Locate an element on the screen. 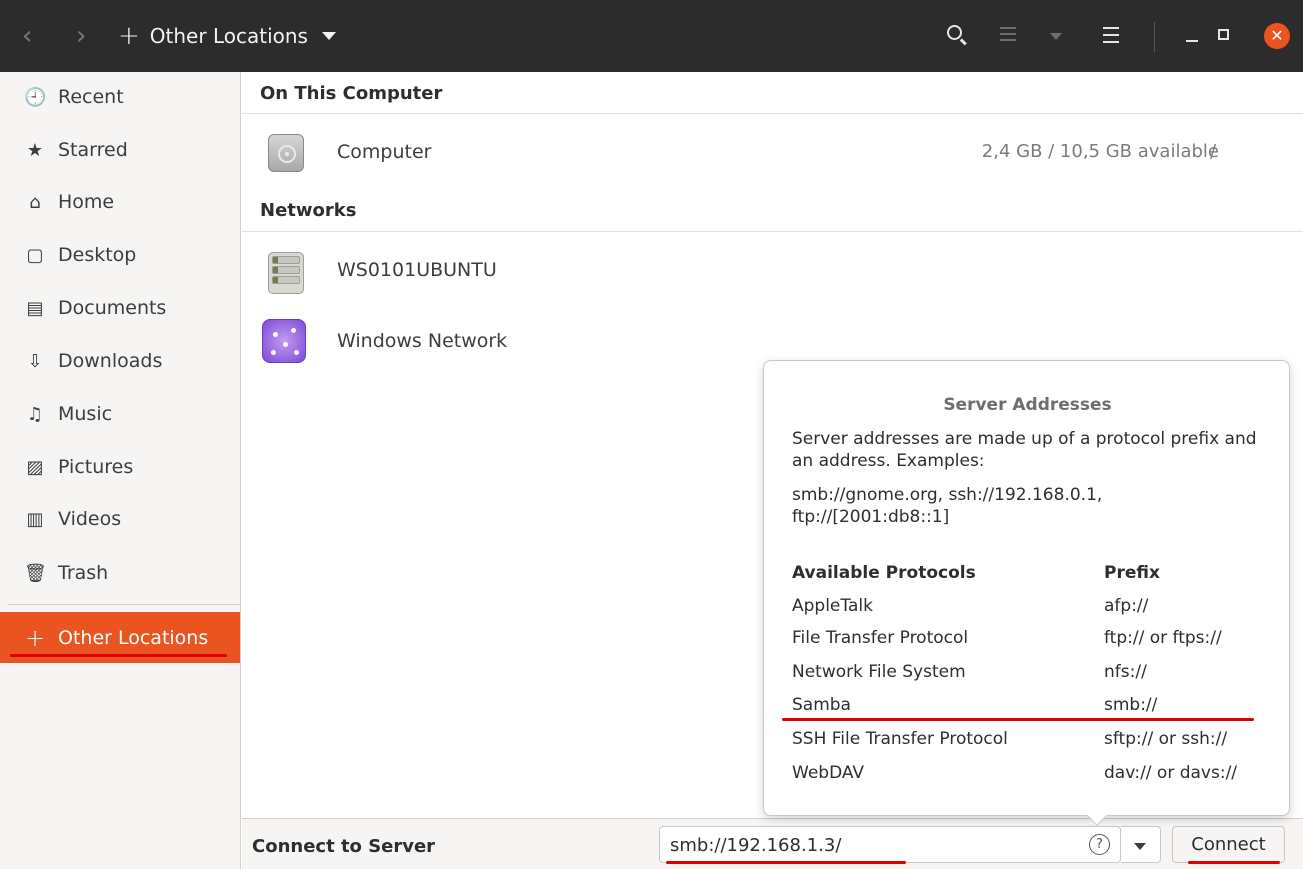 The image size is (1303, 869). location-label: Other Locations is located at coordinates (228, 36).